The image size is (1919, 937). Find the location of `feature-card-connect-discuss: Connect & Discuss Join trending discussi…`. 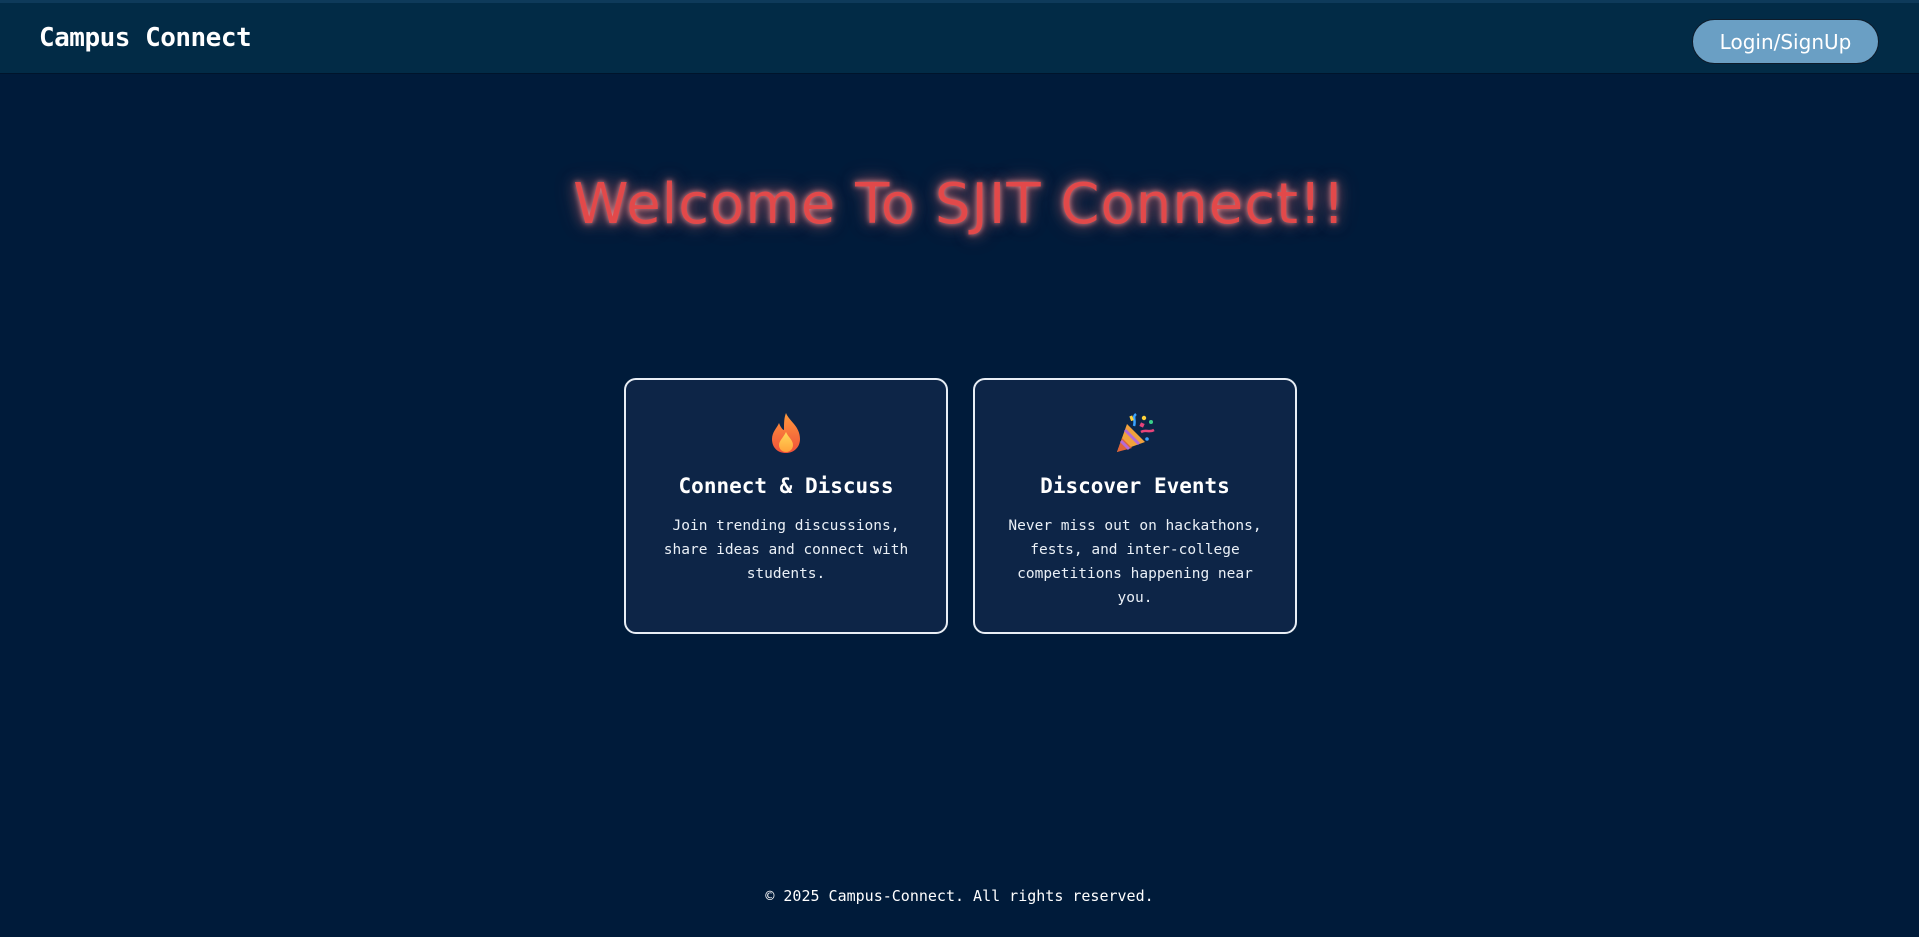

feature-card-connect-discuss: Connect & Discuss Join trending discussi… is located at coordinates (786, 506).